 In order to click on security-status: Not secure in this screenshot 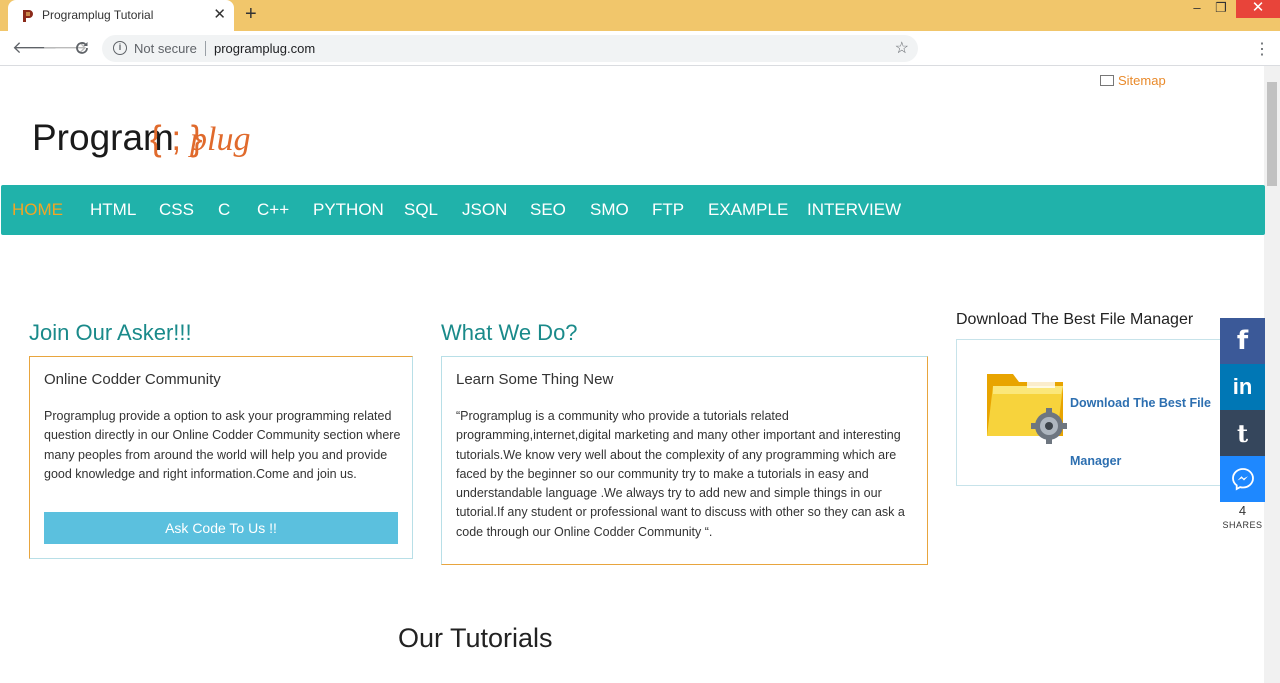, I will do `click(165, 48)`.